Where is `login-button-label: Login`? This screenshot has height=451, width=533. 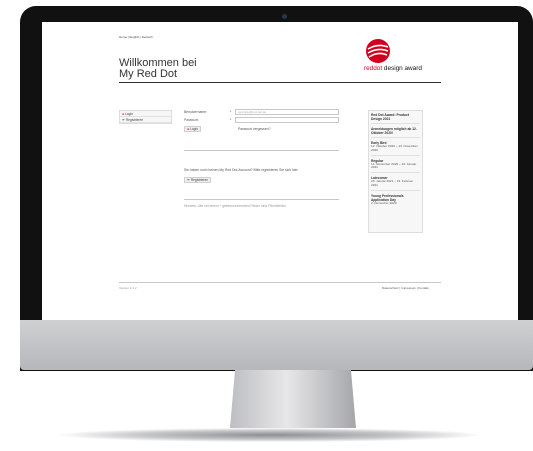
login-button-label: Login is located at coordinates (194, 129).